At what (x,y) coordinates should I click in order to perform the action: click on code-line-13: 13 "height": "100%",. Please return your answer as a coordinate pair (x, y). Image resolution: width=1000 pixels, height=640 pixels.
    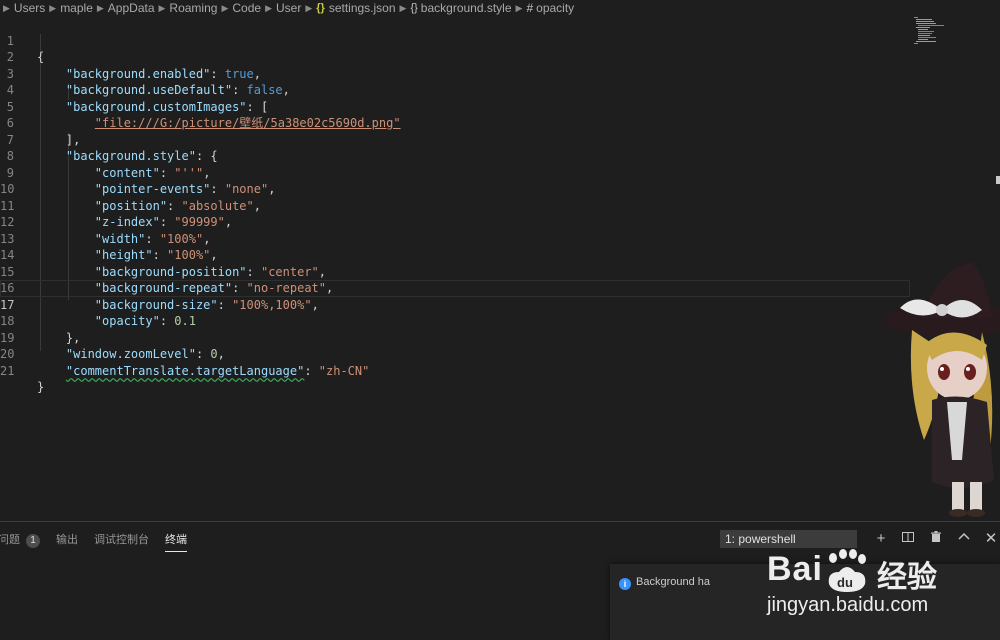
    Looking at the image, I should click on (455, 238).